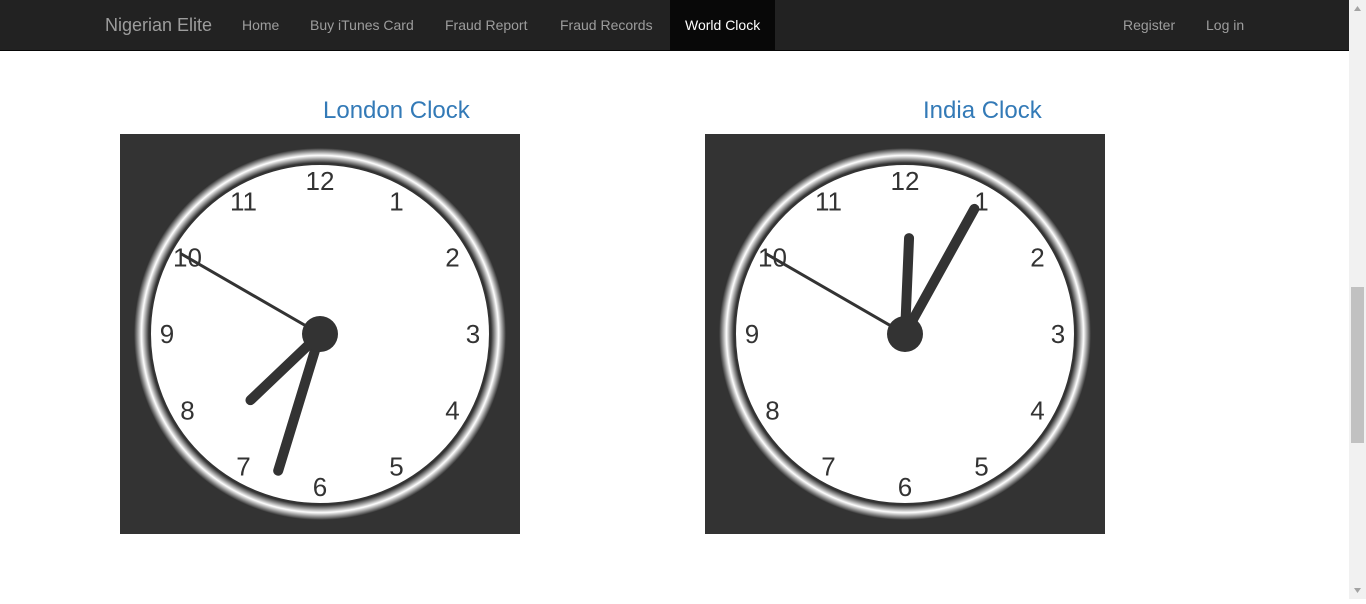  What do you see at coordinates (606, 25) in the screenshot?
I see `nav-item-fraud-records: Fraud Records` at bounding box center [606, 25].